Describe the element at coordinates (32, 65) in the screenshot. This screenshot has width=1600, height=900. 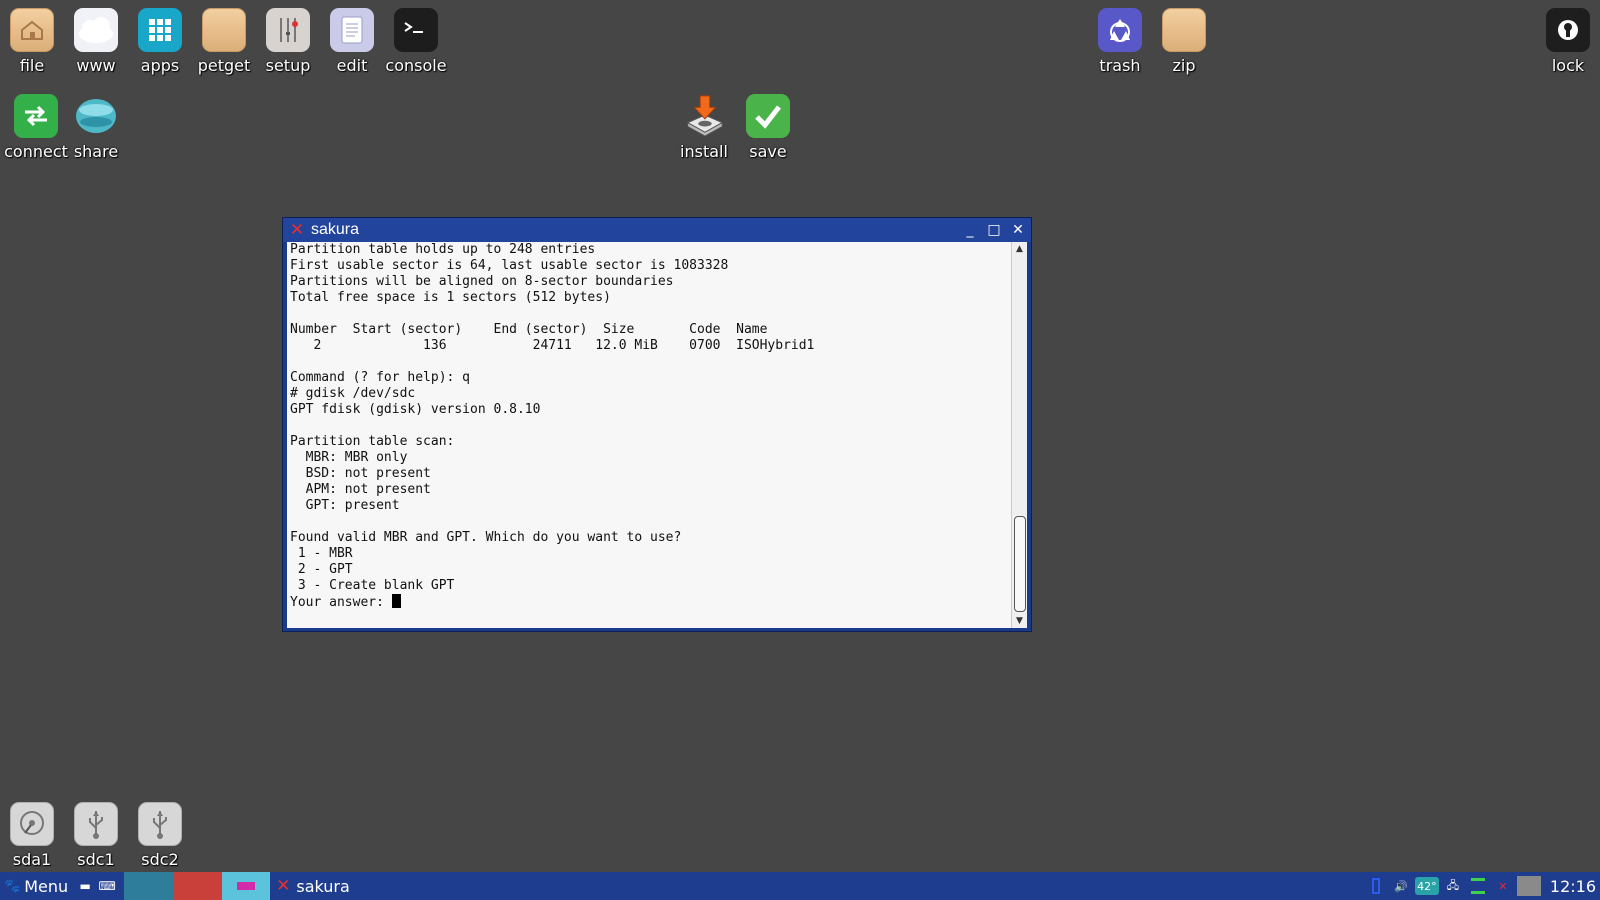
I see `desktop-icon-label: file` at that location.